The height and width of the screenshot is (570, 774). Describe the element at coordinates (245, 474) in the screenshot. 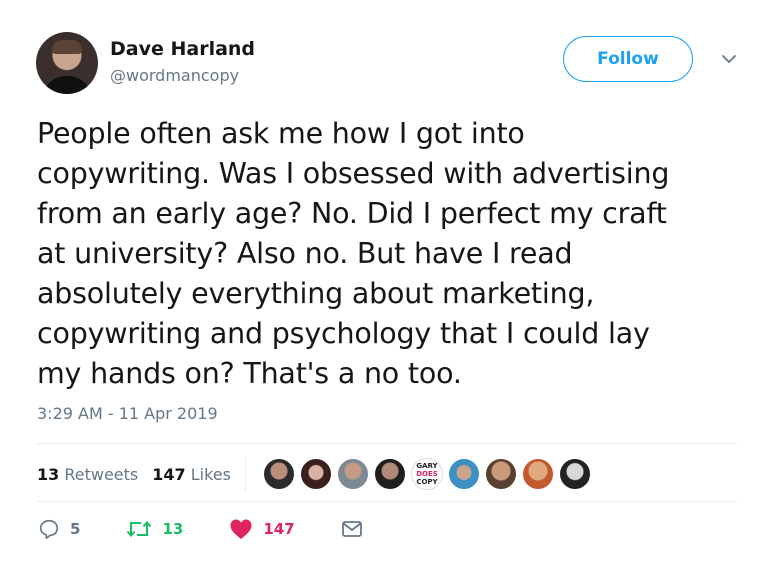

I see `stats-separator` at that location.